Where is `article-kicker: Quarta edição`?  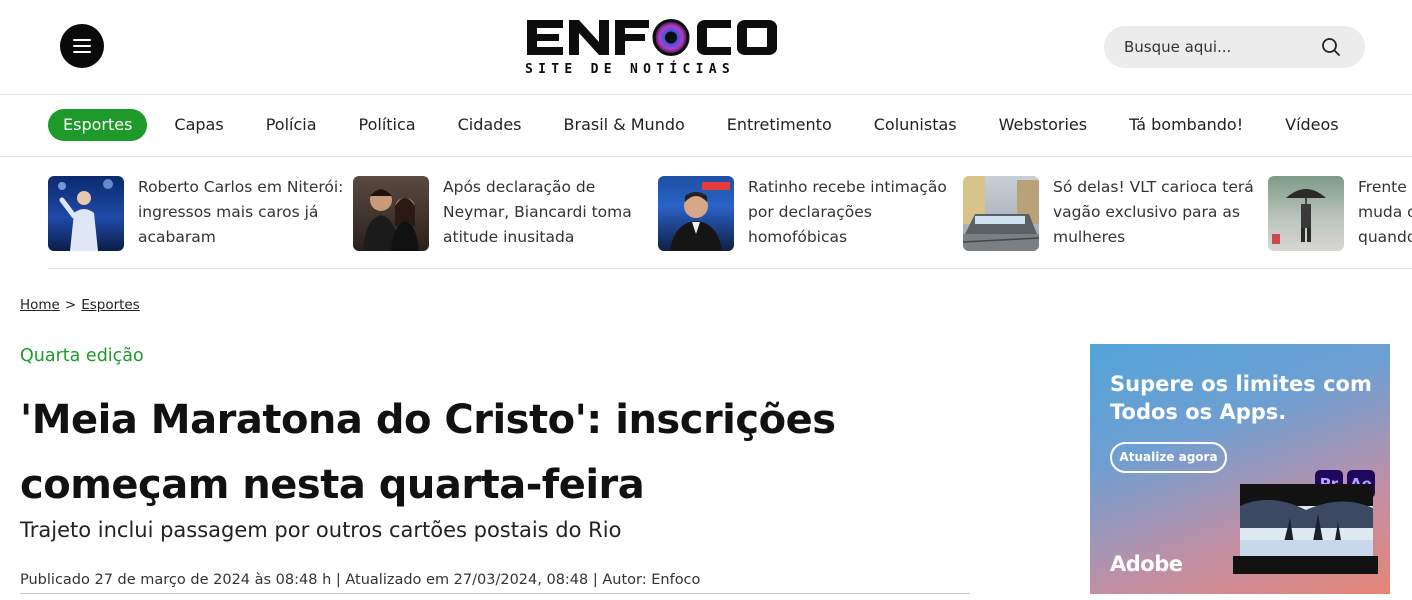
article-kicker: Quarta edição is located at coordinates (82, 356).